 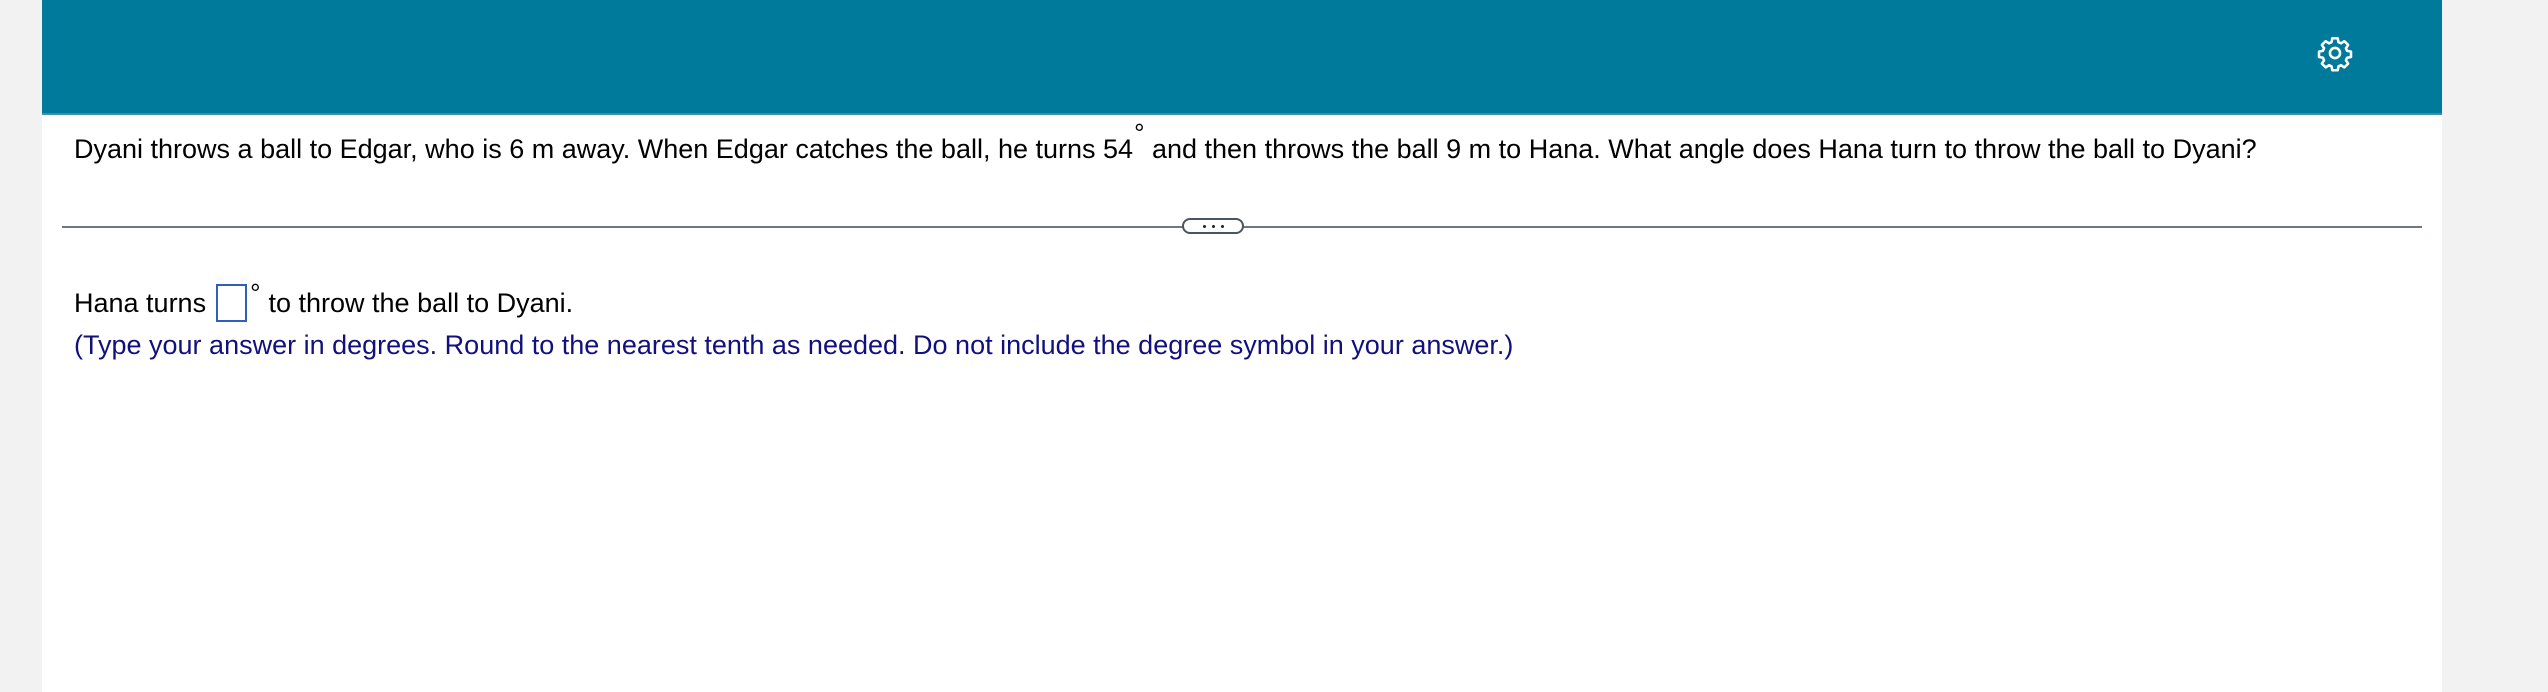 I want to click on answer-statement: Hana turns ° to throw the ball to Dyani., so click(x=324, y=300).